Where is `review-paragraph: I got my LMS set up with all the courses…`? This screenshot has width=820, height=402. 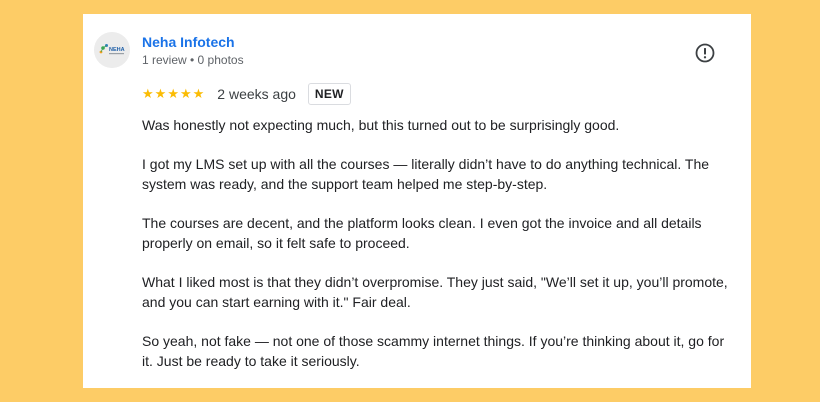
review-paragraph: I got my LMS set up with all the courses… is located at coordinates (426, 174).